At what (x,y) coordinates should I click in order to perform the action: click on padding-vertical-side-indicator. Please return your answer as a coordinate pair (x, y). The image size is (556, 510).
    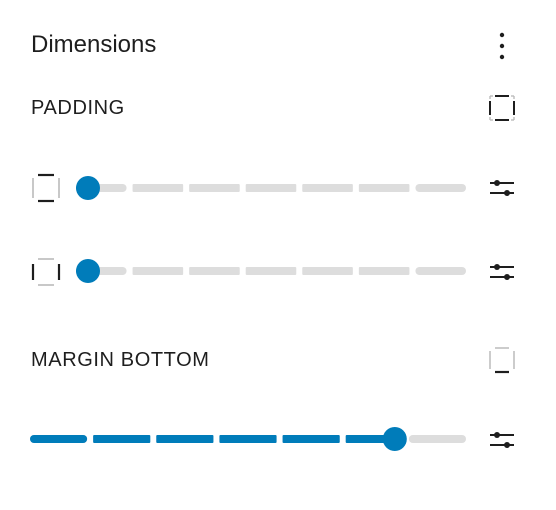
    Looking at the image, I should click on (46, 188).